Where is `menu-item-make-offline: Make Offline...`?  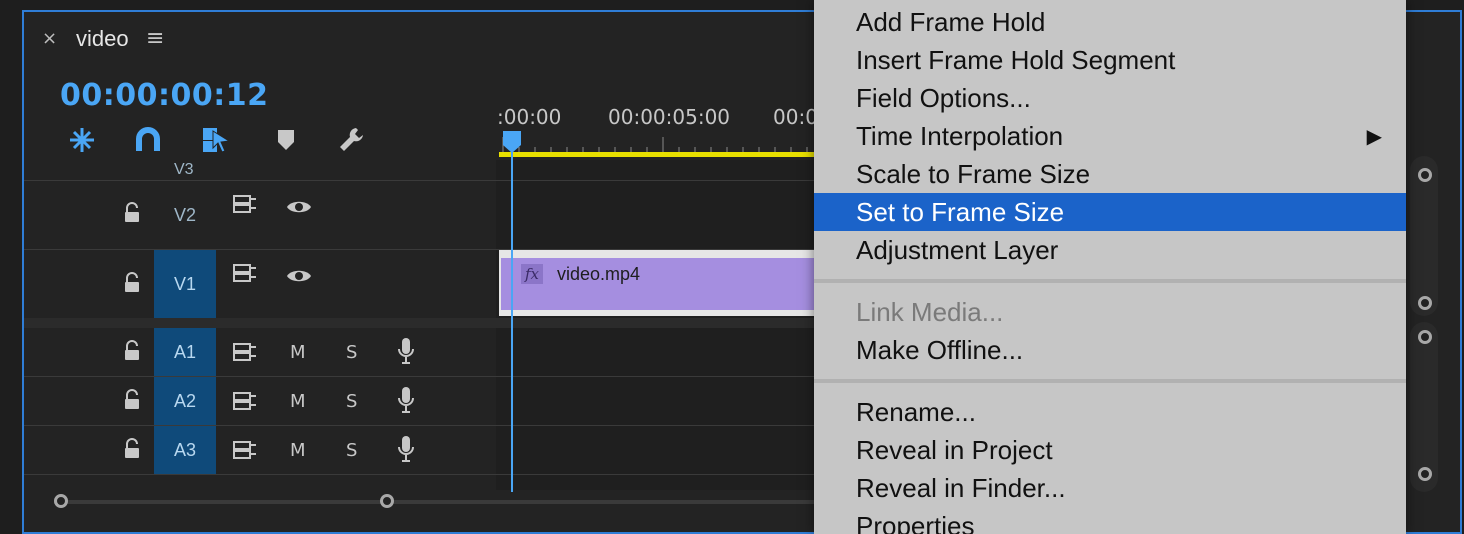 menu-item-make-offline: Make Offline... is located at coordinates (1110, 350).